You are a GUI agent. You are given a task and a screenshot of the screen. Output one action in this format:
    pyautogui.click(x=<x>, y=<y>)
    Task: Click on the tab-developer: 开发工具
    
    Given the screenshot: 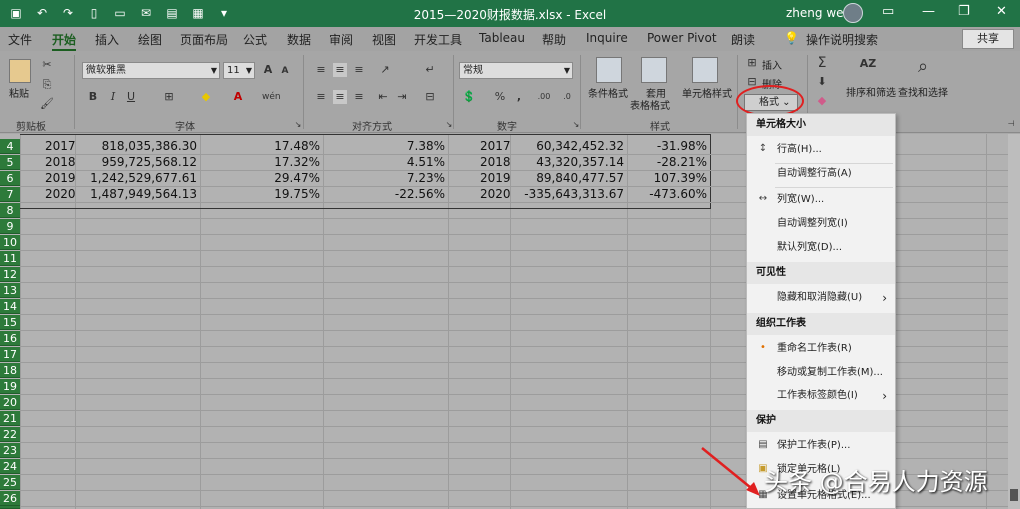 What is the action you would take?
    pyautogui.click(x=438, y=39)
    